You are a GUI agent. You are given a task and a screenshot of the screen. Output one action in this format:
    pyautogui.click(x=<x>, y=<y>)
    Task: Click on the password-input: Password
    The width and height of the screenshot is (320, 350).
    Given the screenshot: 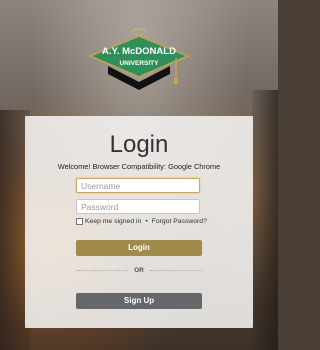 What is the action you would take?
    pyautogui.click(x=138, y=206)
    